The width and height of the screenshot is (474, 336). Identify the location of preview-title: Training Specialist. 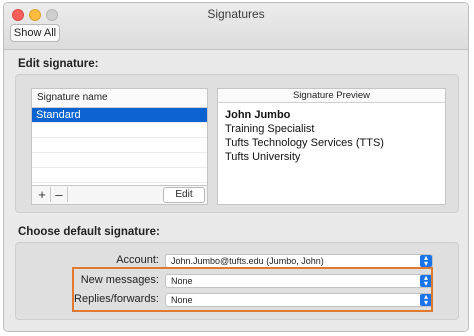
(270, 129).